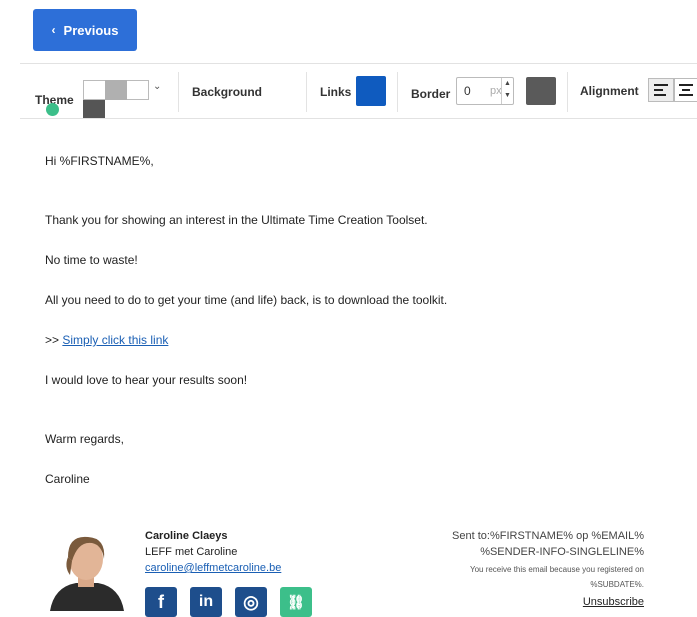  What do you see at coordinates (52, 109) in the screenshot?
I see `status-dot` at bounding box center [52, 109].